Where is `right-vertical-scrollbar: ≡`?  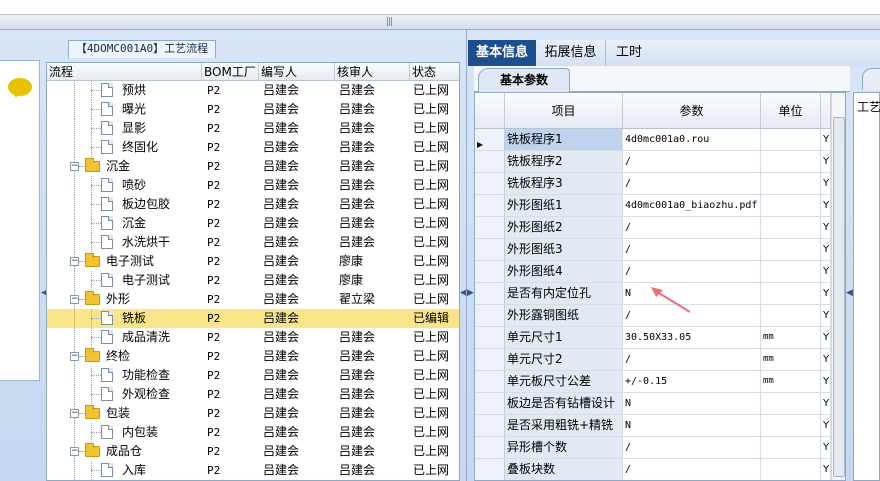 right-vertical-scrollbar: ≡ is located at coordinates (838, 286).